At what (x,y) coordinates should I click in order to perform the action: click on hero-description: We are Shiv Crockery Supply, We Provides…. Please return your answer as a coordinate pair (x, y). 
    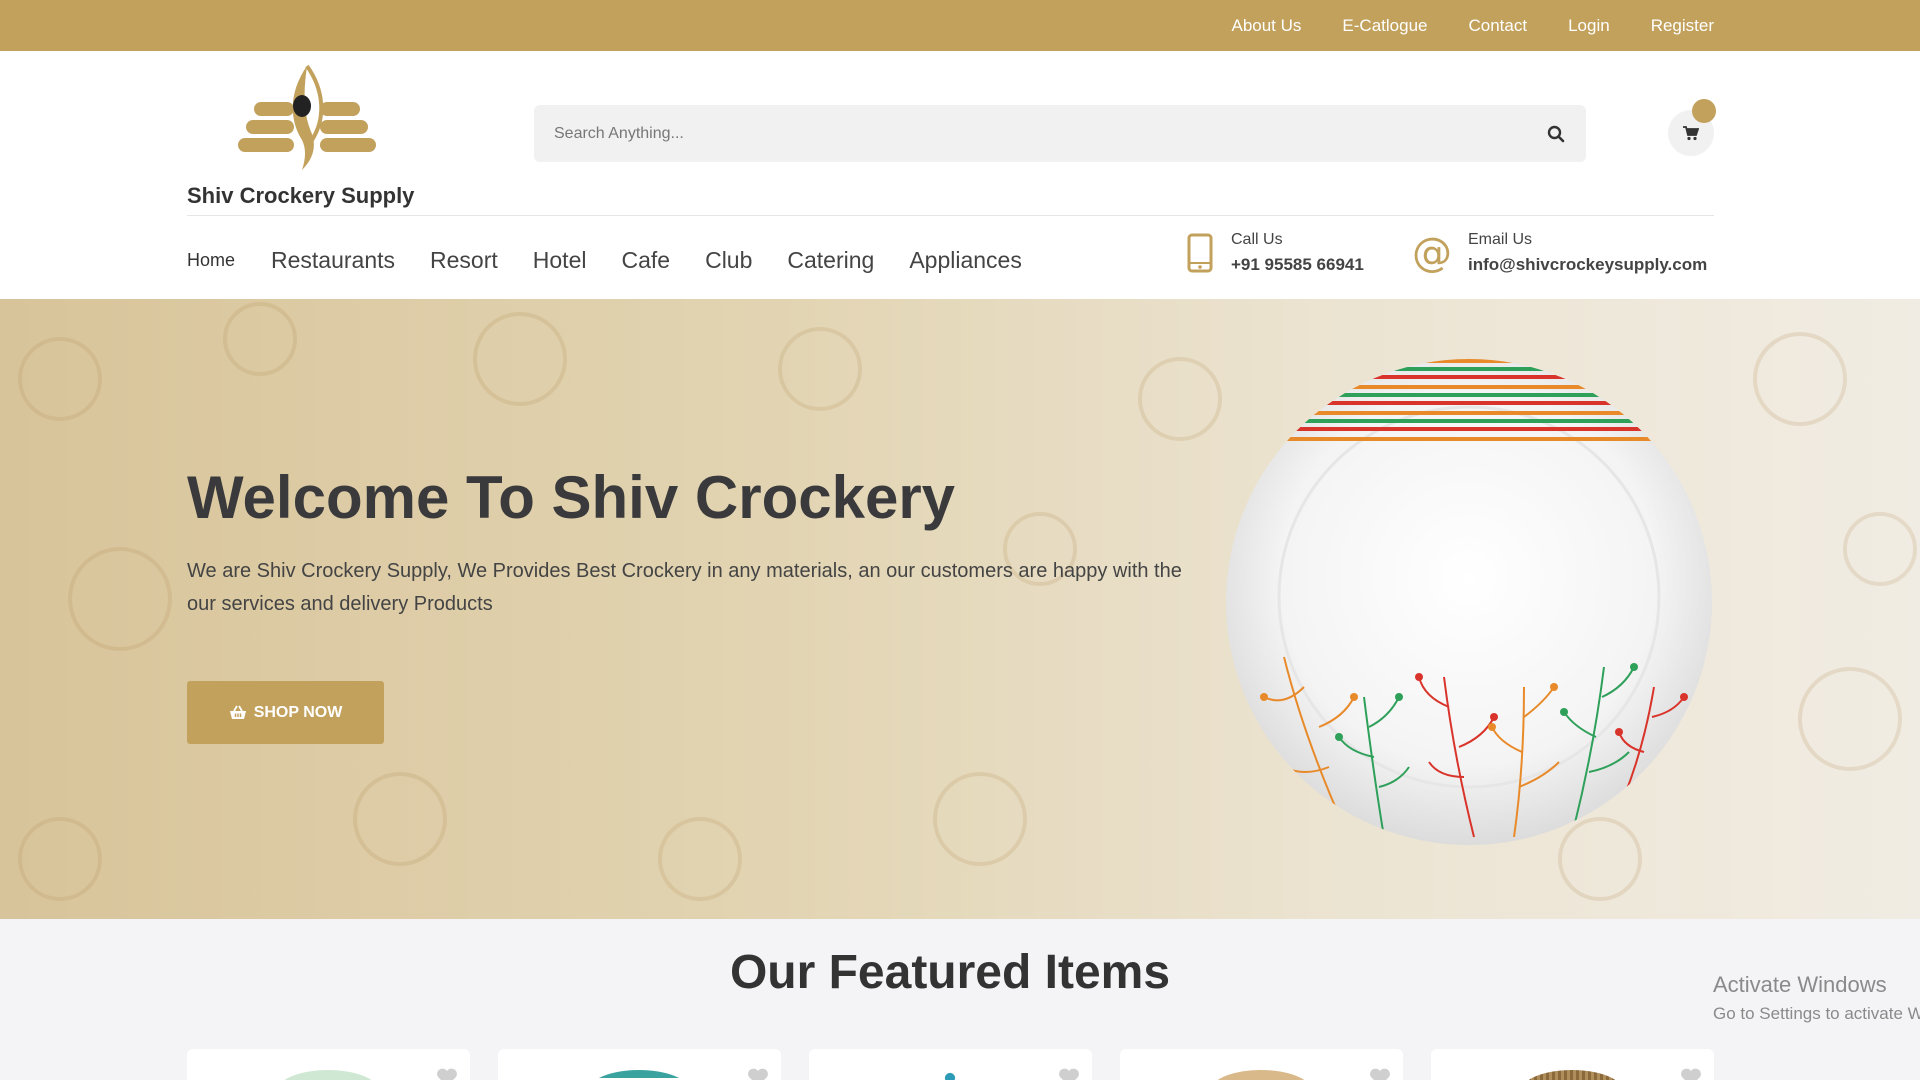
    Looking at the image, I should click on (684, 587).